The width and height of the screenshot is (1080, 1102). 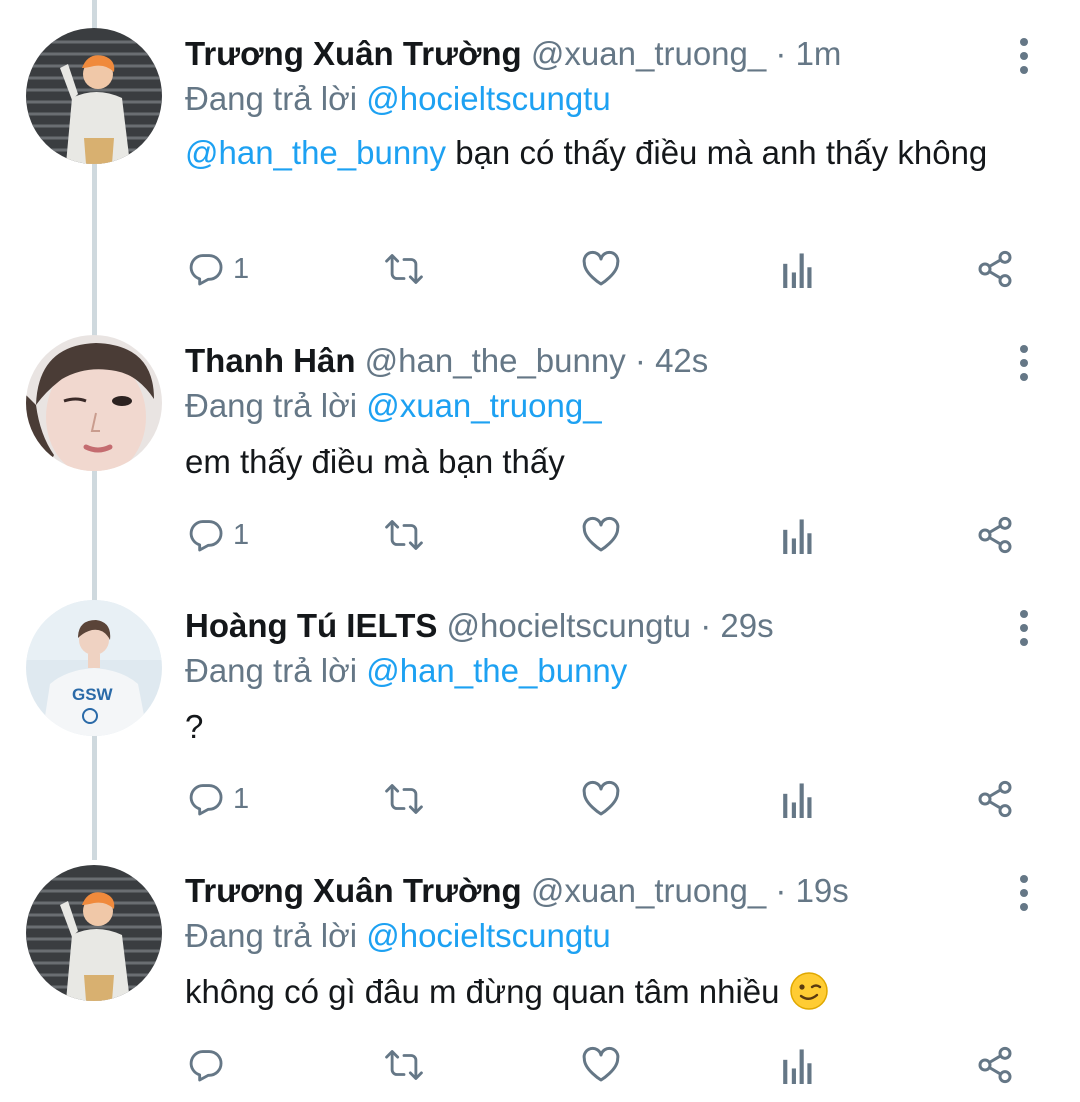 What do you see at coordinates (194, 726) in the screenshot?
I see `tweet-text-content: ?` at bounding box center [194, 726].